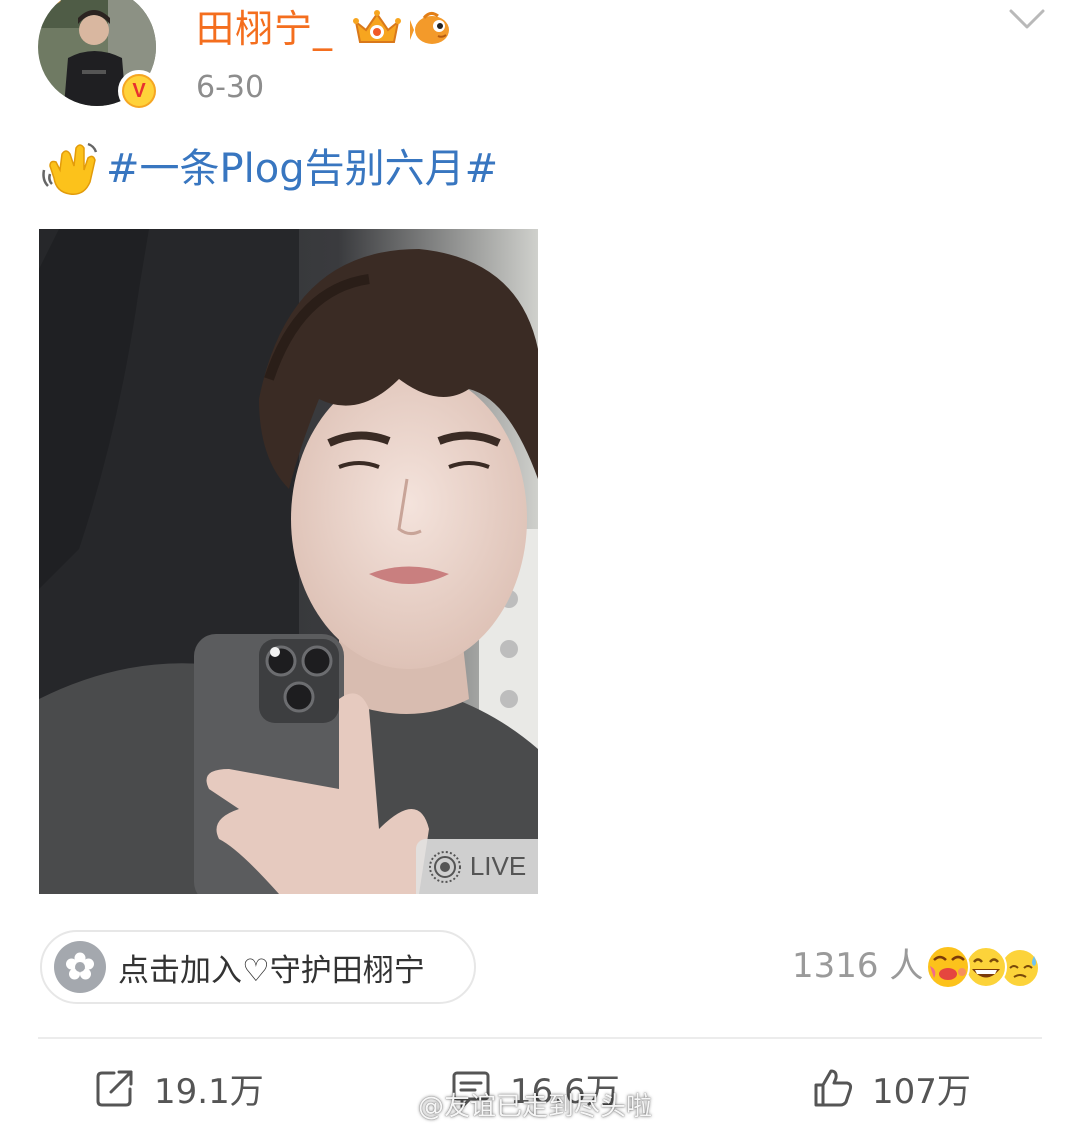 The height and width of the screenshot is (1130, 1080). Describe the element at coordinates (230, 87) in the screenshot. I see `post-date: 6-30` at that location.